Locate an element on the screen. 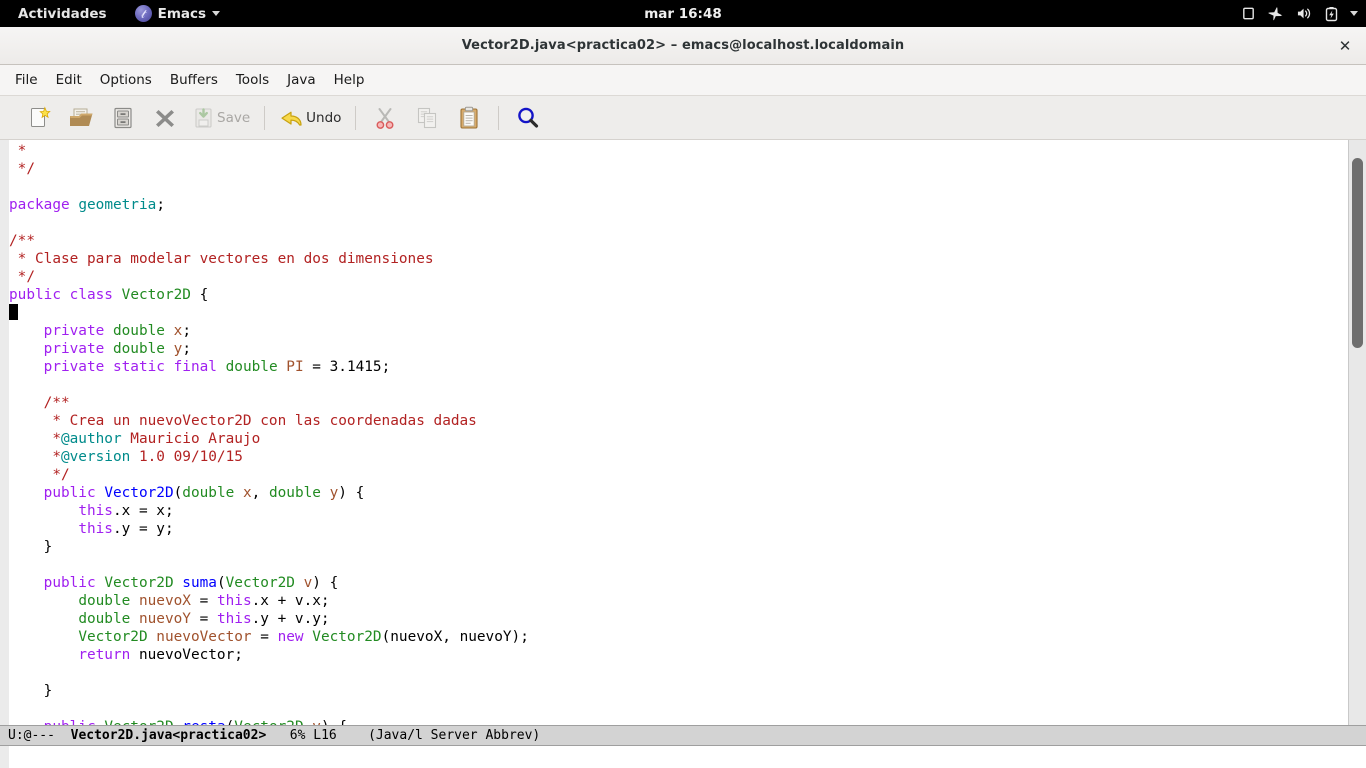 Image resolution: width=1366 pixels, height=768 pixels. magnifier-icon is located at coordinates (528, 117).